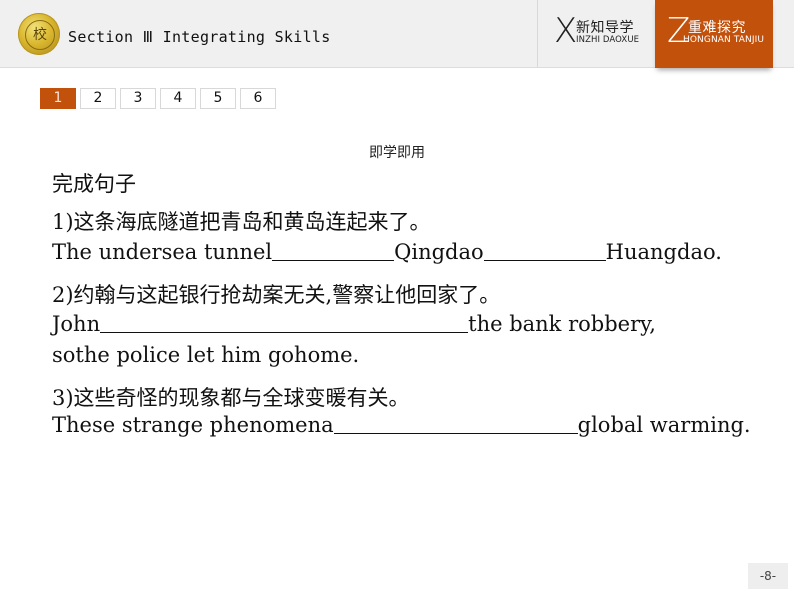 The height and width of the screenshot is (596, 794). I want to click on item-1-chinese: 1)这条海底隧道把青岛和黄岛连起来了。, so click(241, 222).